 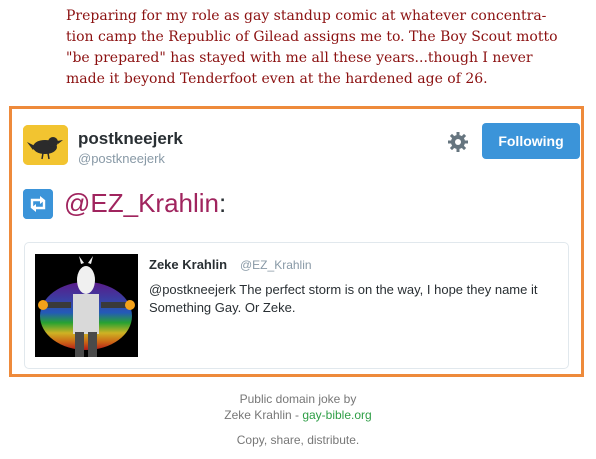 I want to click on bird-avatar-icon, so click(x=45, y=145).